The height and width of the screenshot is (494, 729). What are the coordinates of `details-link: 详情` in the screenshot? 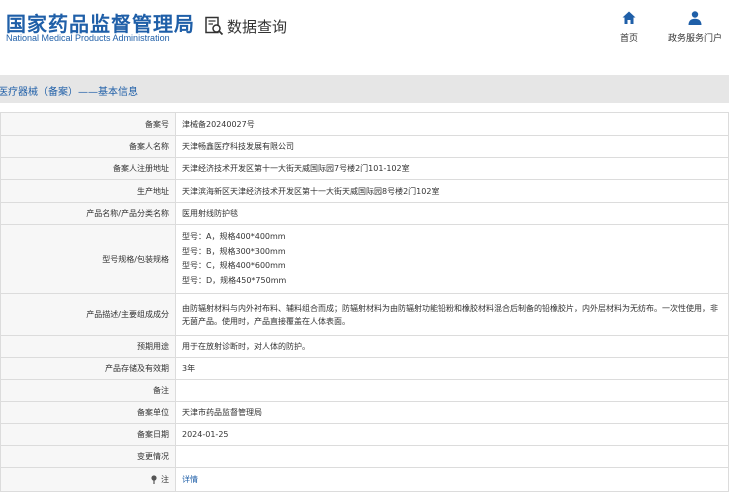 It's located at (190, 479).